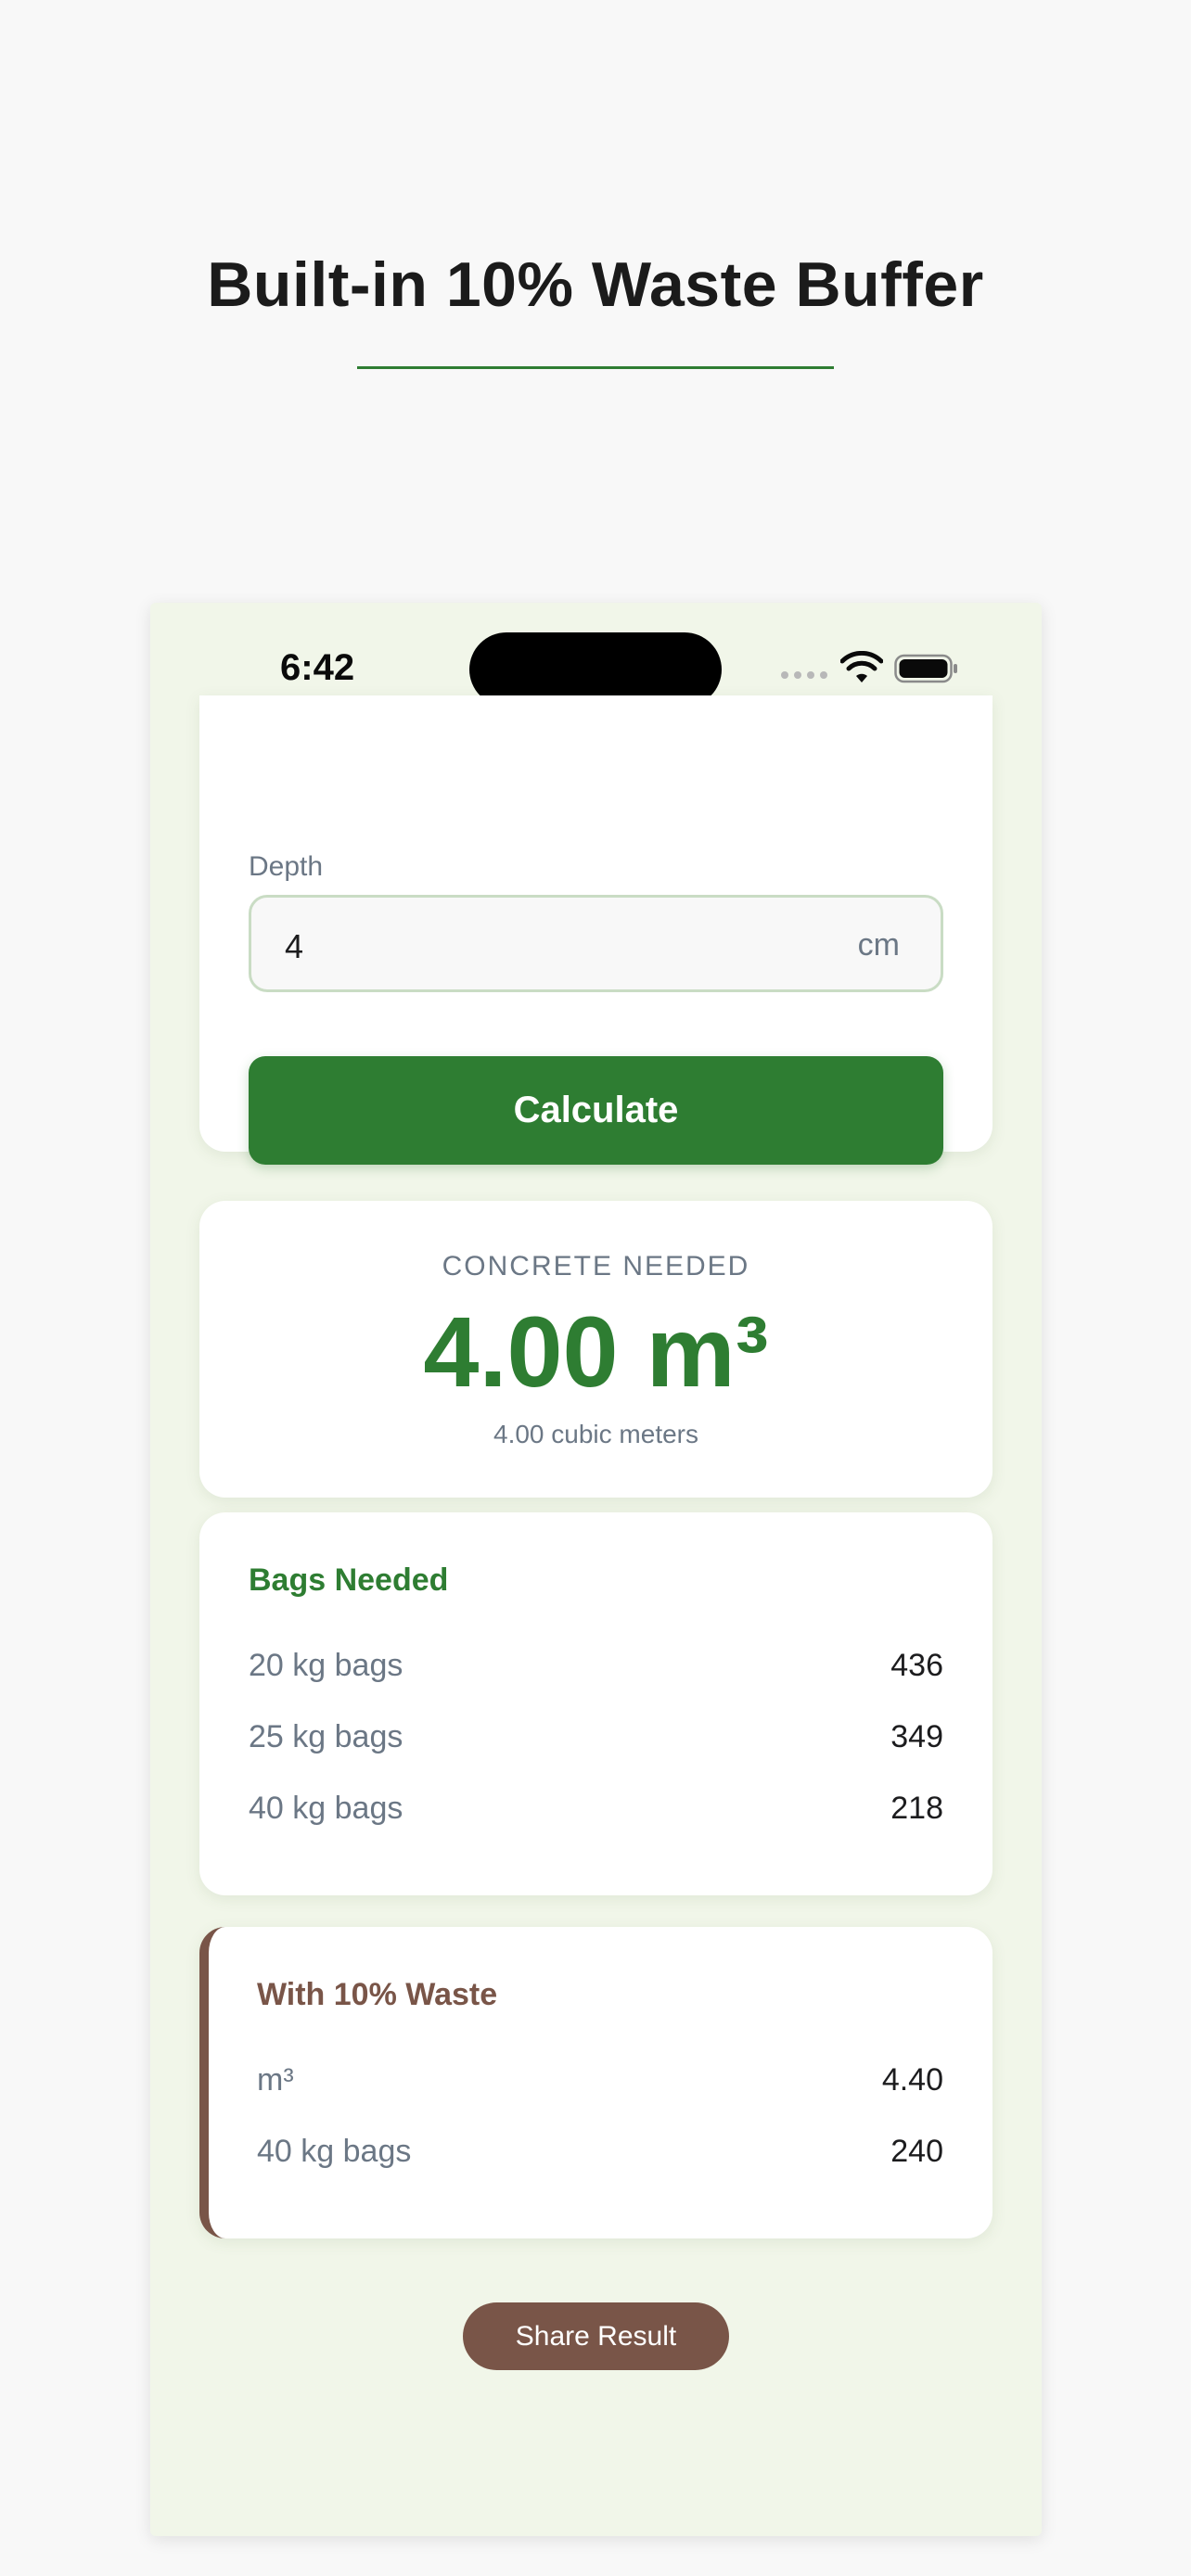 The height and width of the screenshot is (2576, 1191). What do you see at coordinates (916, 1666) in the screenshot?
I see `bags-row-value: 436` at bounding box center [916, 1666].